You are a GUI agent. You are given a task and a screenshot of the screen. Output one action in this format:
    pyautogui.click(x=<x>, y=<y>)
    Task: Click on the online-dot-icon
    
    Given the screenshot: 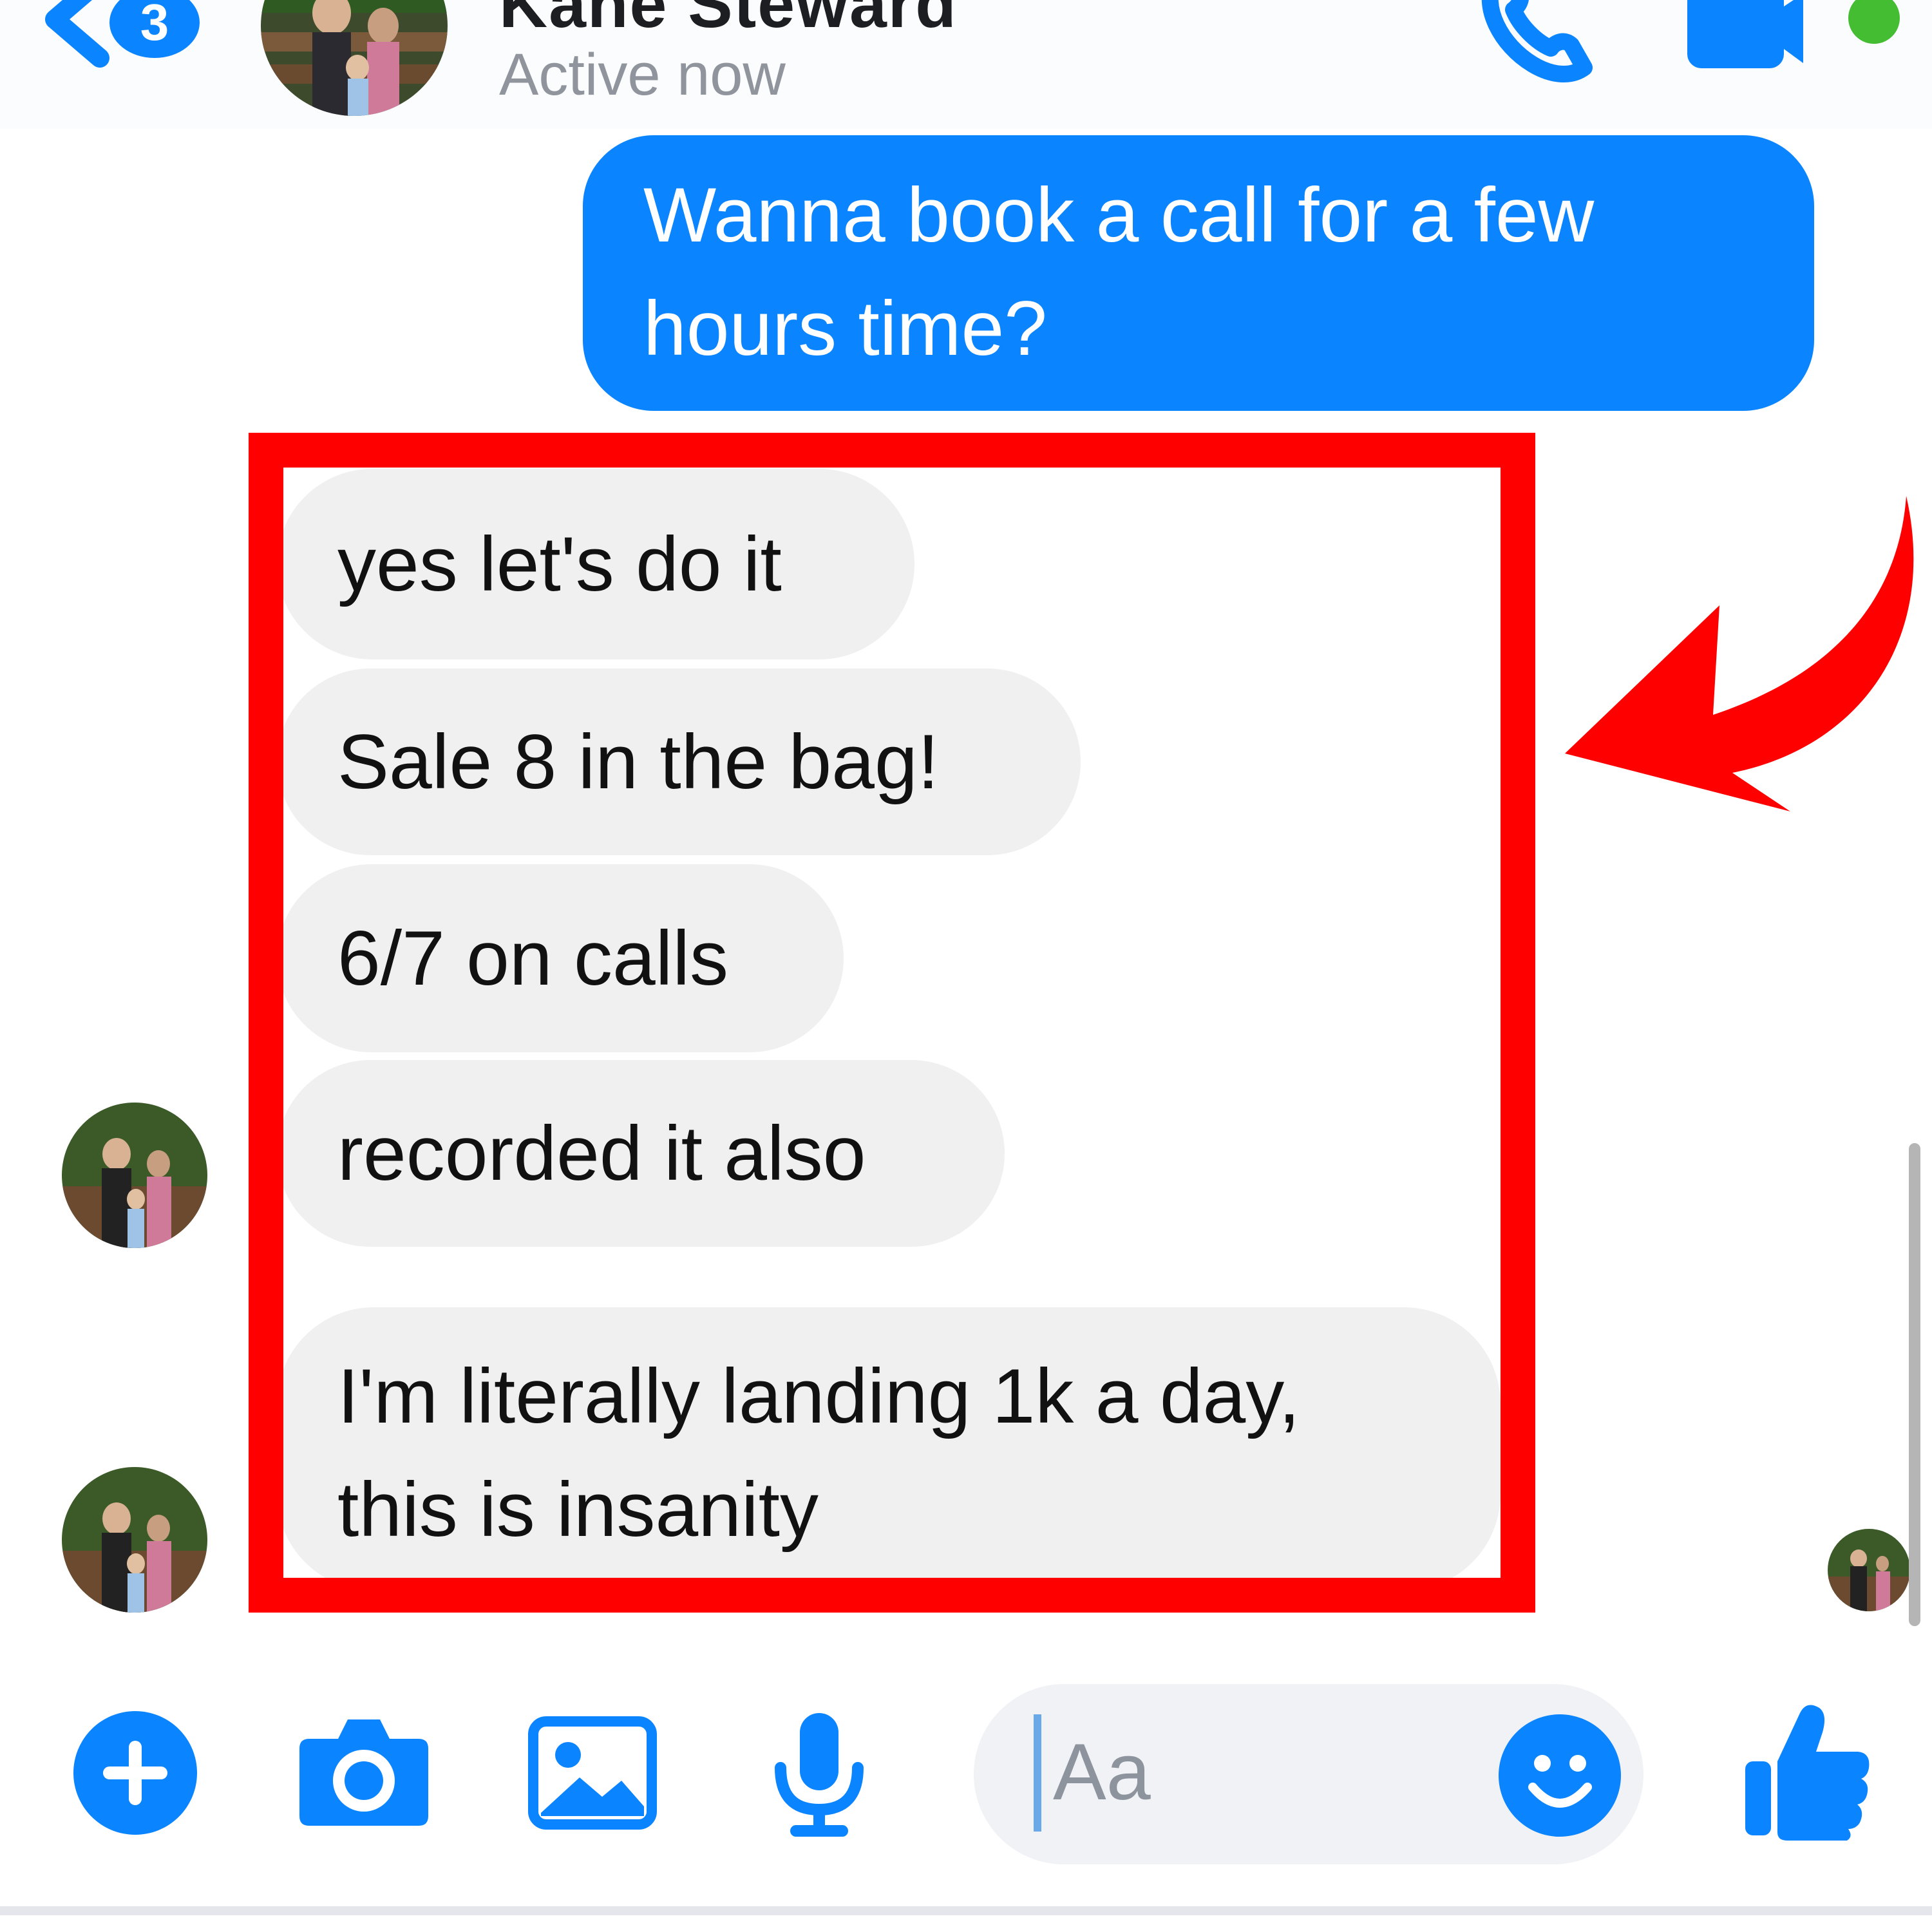 What is the action you would take?
    pyautogui.click(x=1874, y=22)
    